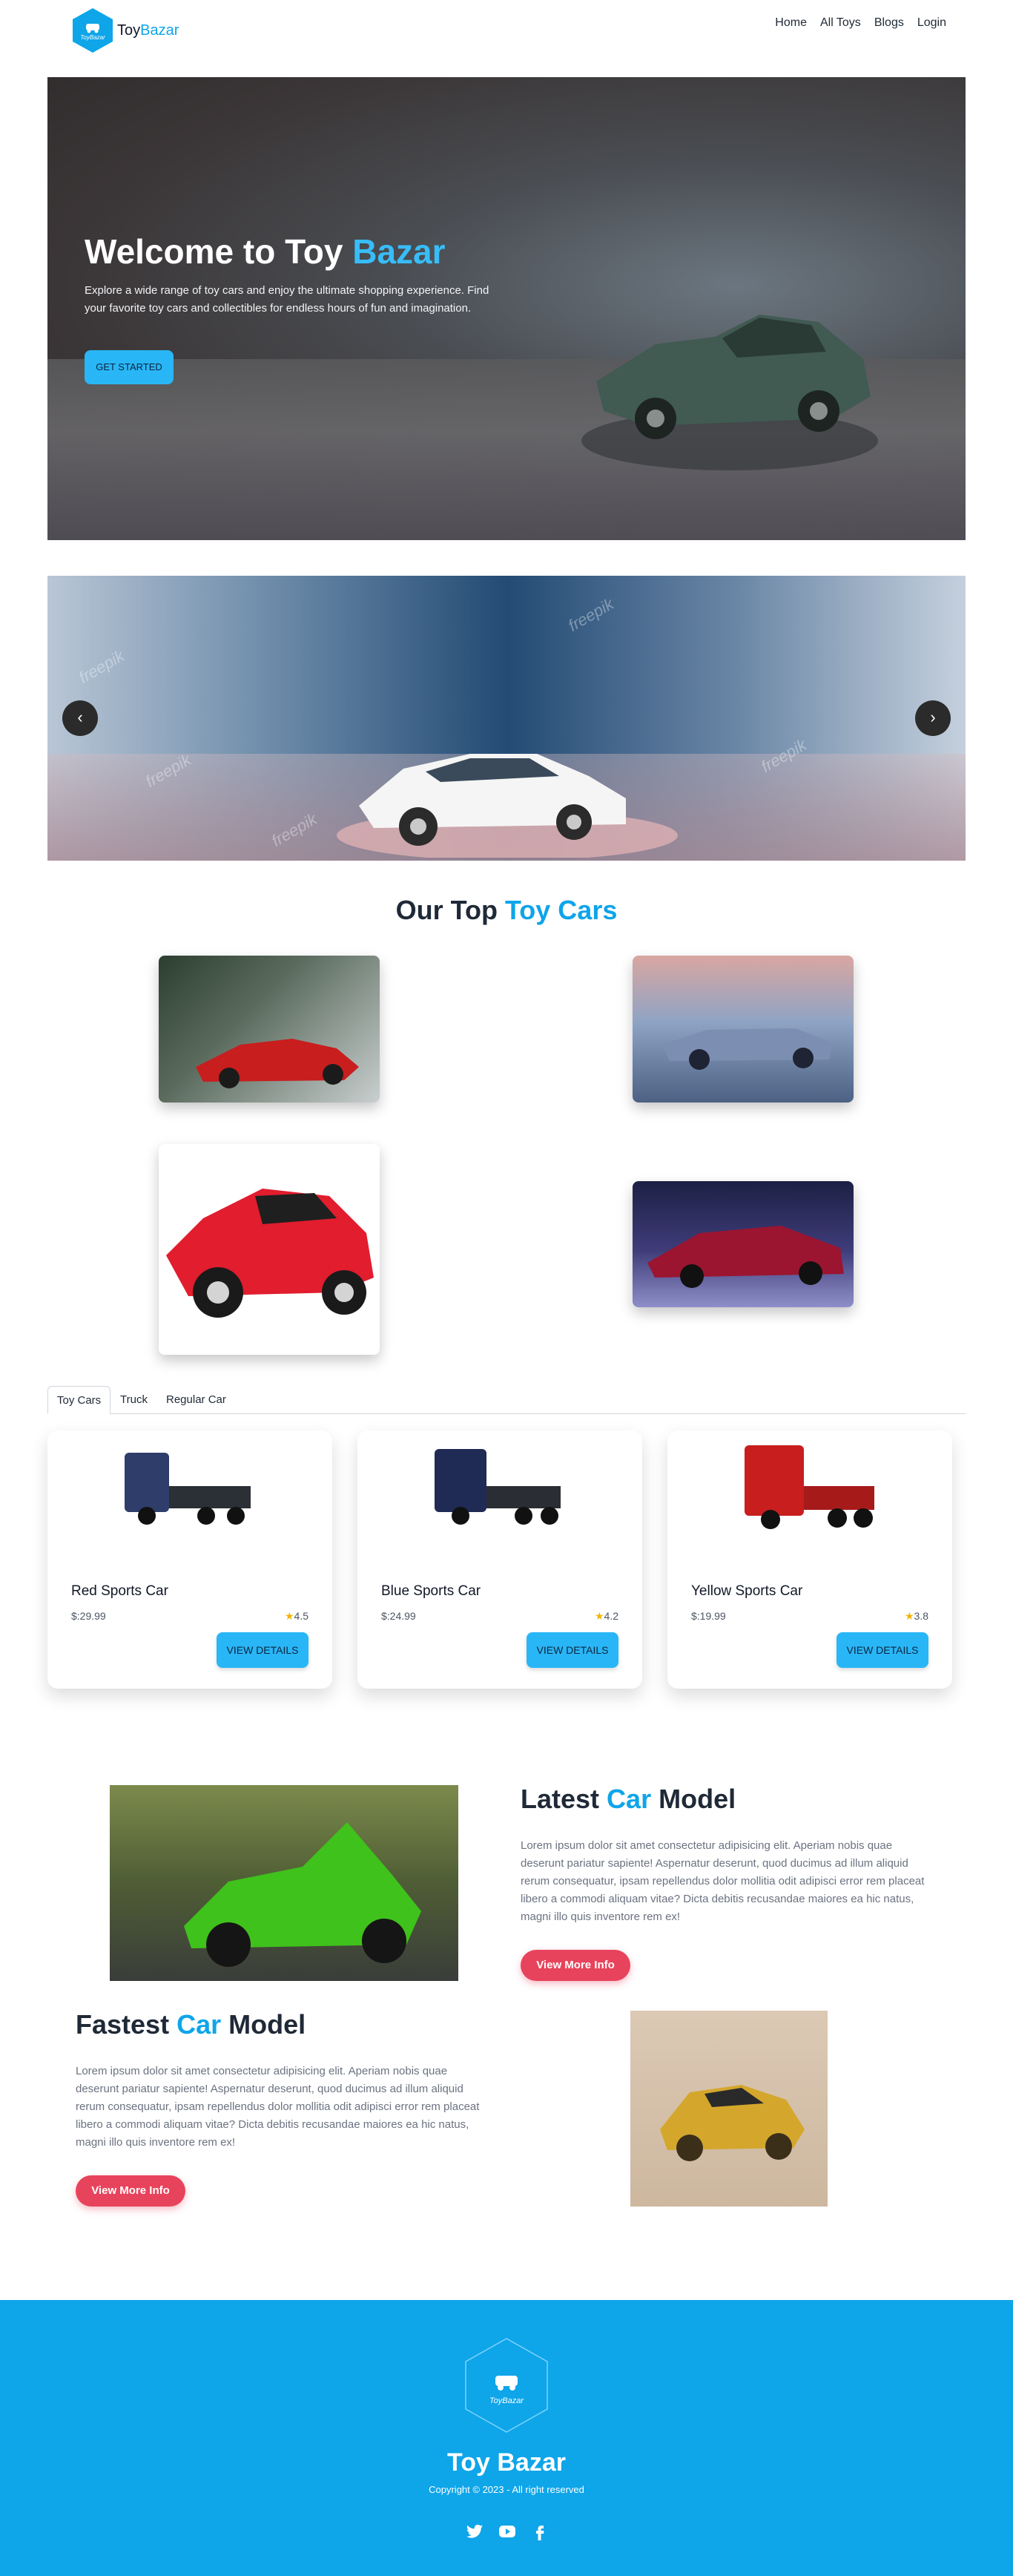 This screenshot has height=2576, width=1013. Describe the element at coordinates (931, 23) in the screenshot. I see `nav-link-login: Login` at that location.